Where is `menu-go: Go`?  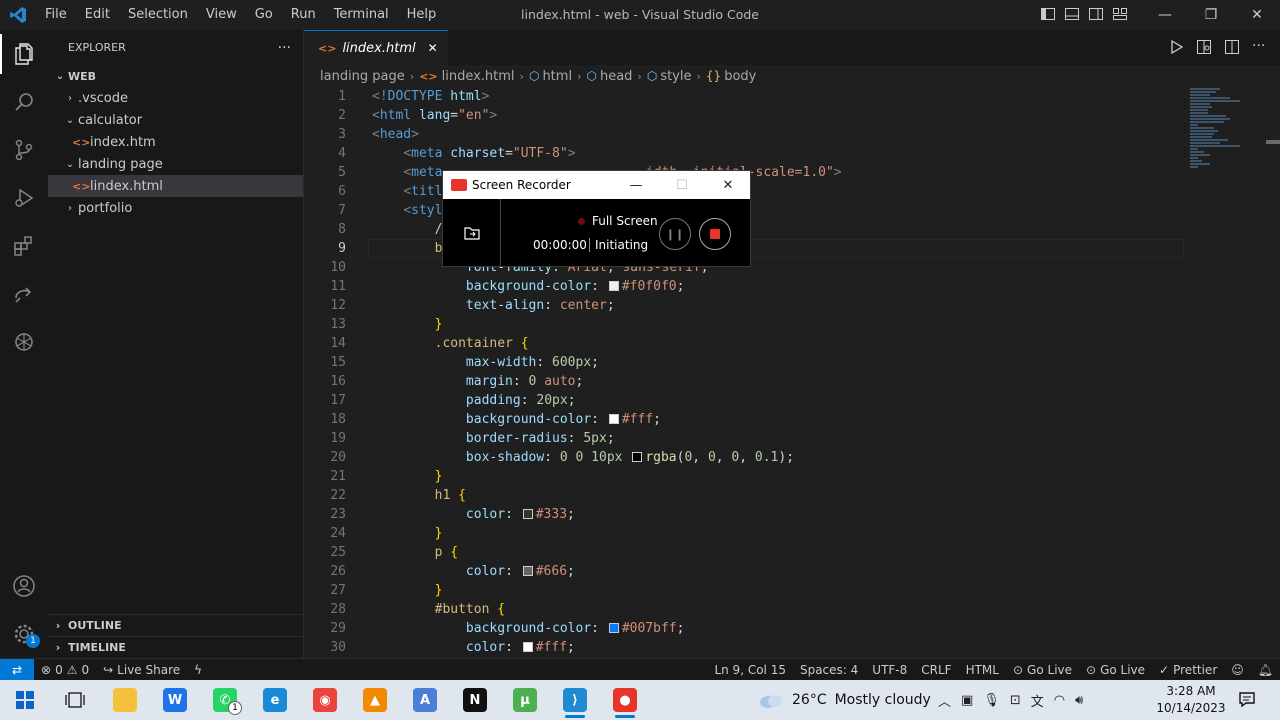 menu-go: Go is located at coordinates (264, 15).